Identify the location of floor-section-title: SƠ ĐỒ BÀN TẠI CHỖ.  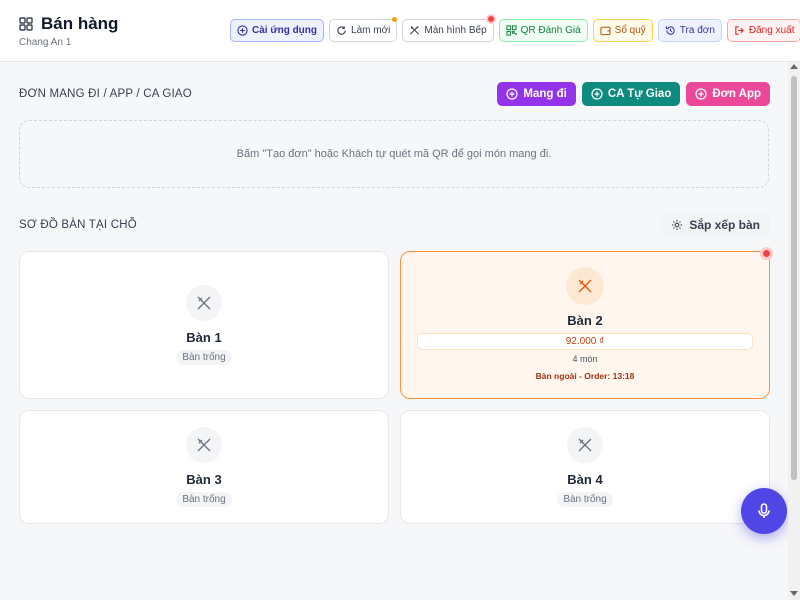
(78, 225).